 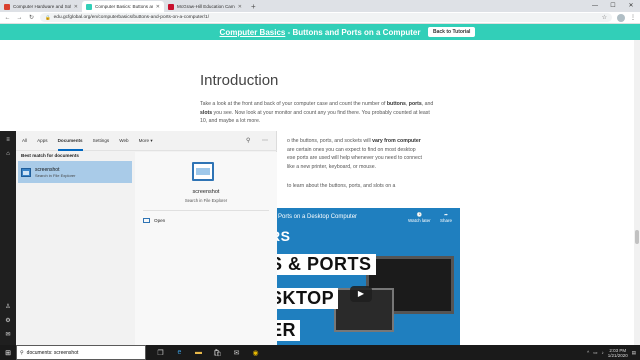 I want to click on home-icon: ⌂, so click(x=8, y=154).